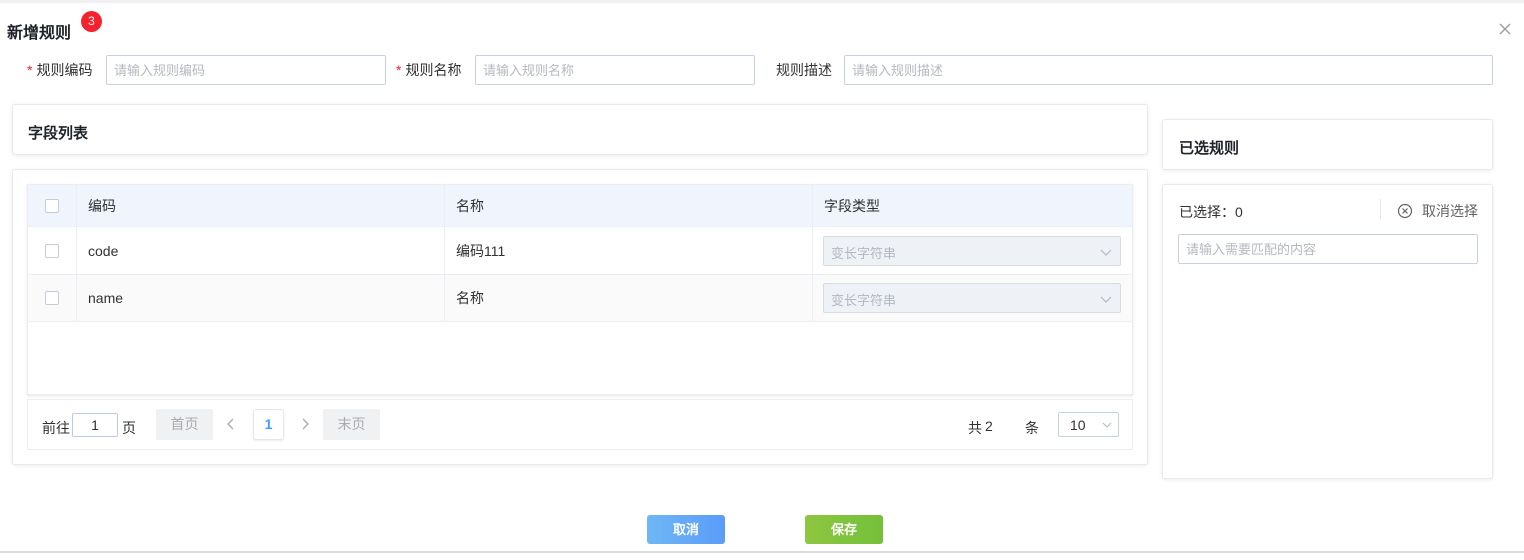 Image resolution: width=1524 pixels, height=560 pixels. I want to click on column-header-code: 编码, so click(261, 205).